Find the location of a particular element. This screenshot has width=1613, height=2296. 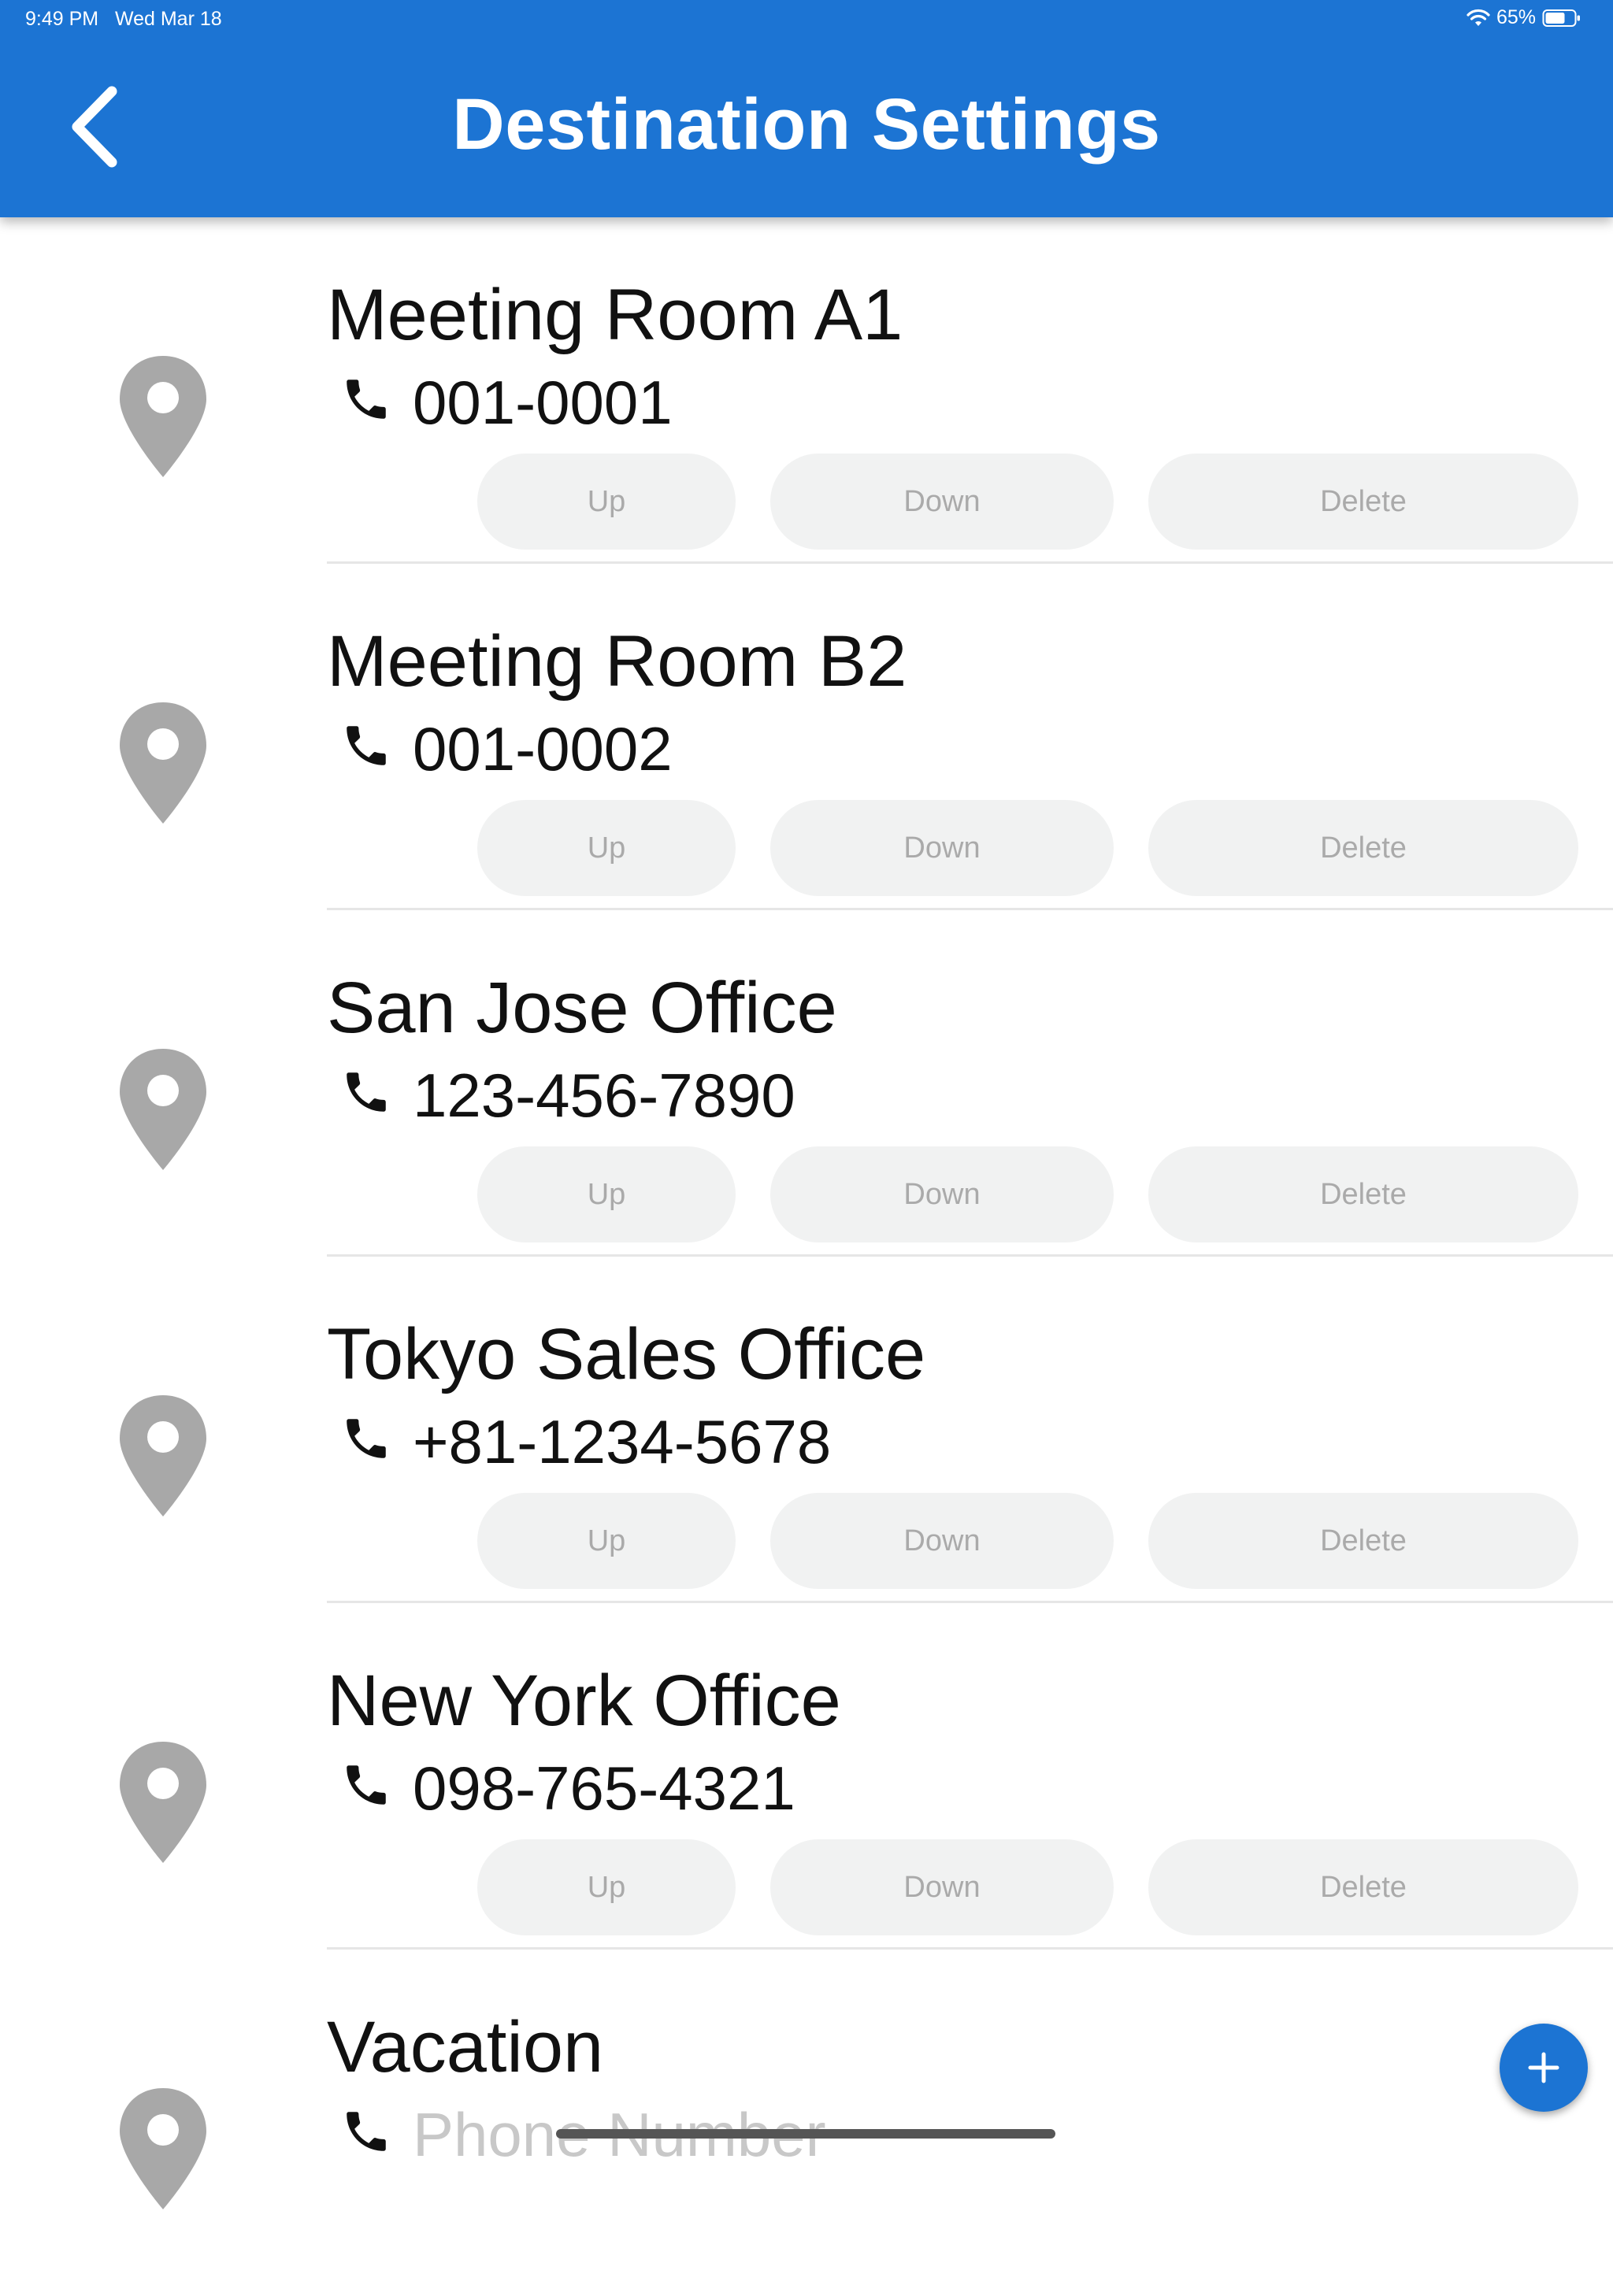

status-bar-right: 65% is located at coordinates (1524, 17).